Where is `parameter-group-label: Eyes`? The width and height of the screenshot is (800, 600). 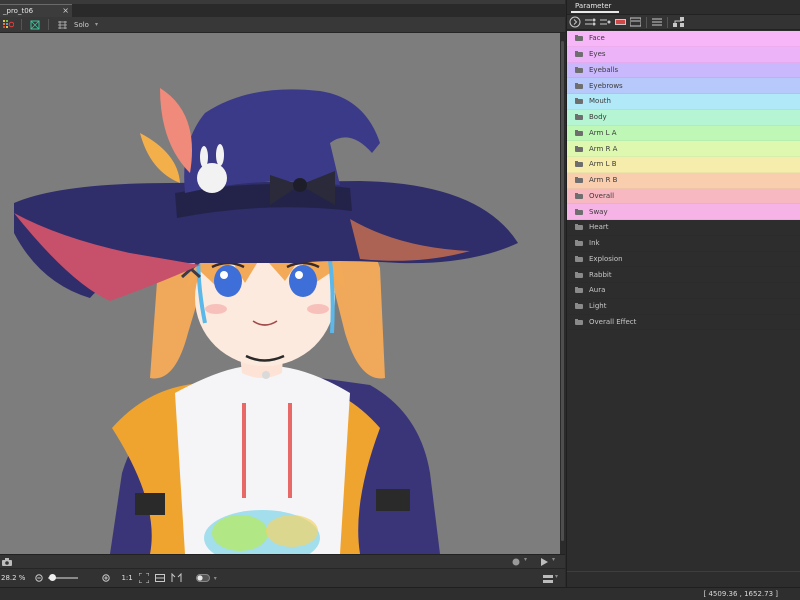
parameter-group-label: Eyes is located at coordinates (597, 54).